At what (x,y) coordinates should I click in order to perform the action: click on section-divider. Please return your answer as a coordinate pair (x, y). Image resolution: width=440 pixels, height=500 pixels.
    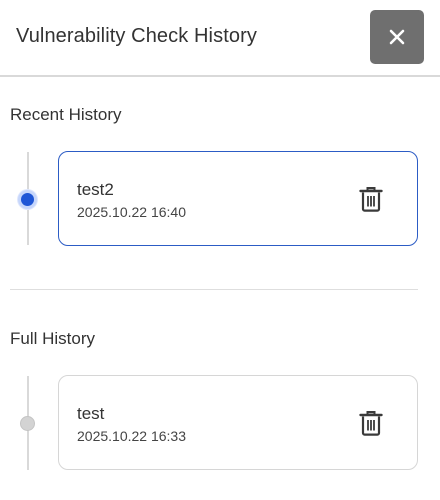
    Looking at the image, I should click on (214, 289).